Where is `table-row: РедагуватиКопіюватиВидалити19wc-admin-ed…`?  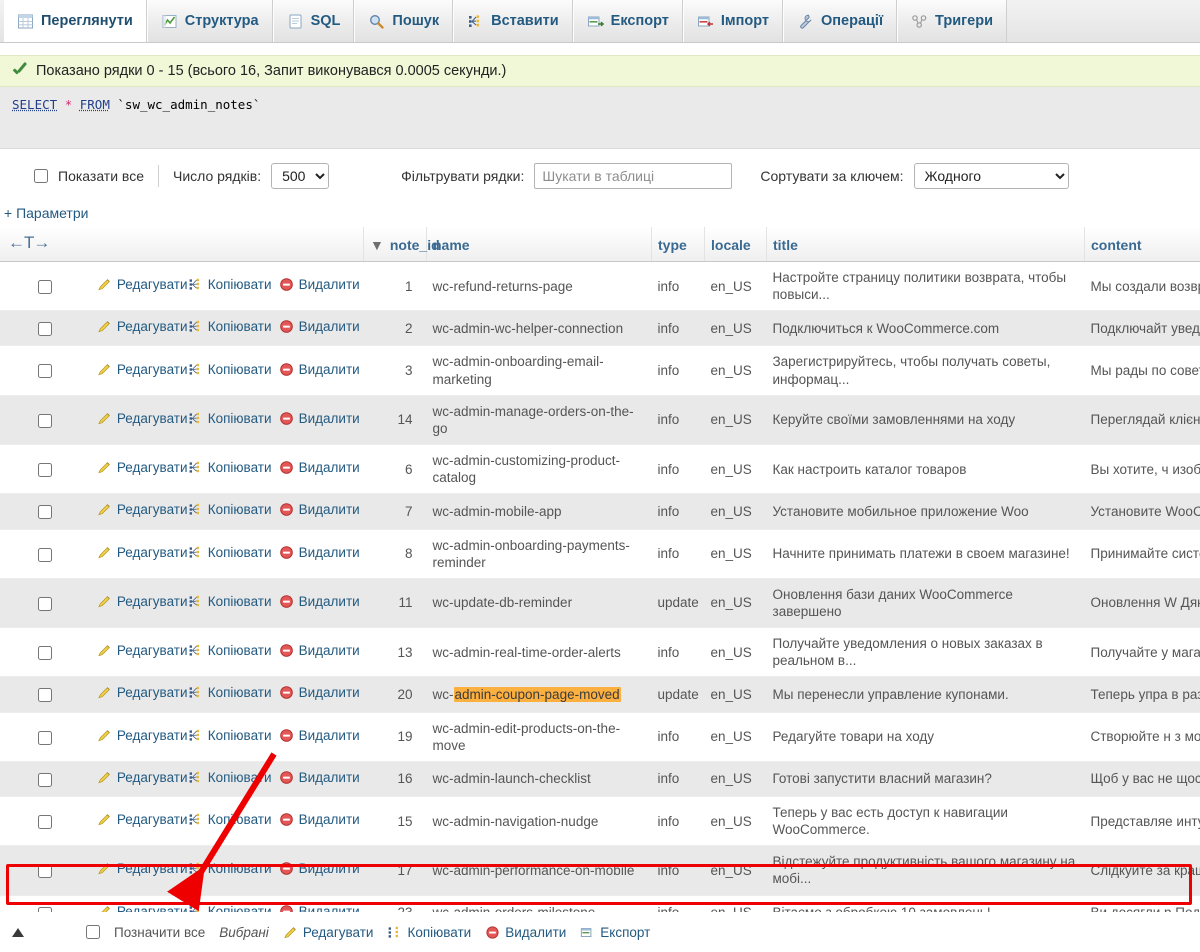 table-row: РедагуватиКопіюватиВидалити19wc-admin-ed… is located at coordinates (600, 736).